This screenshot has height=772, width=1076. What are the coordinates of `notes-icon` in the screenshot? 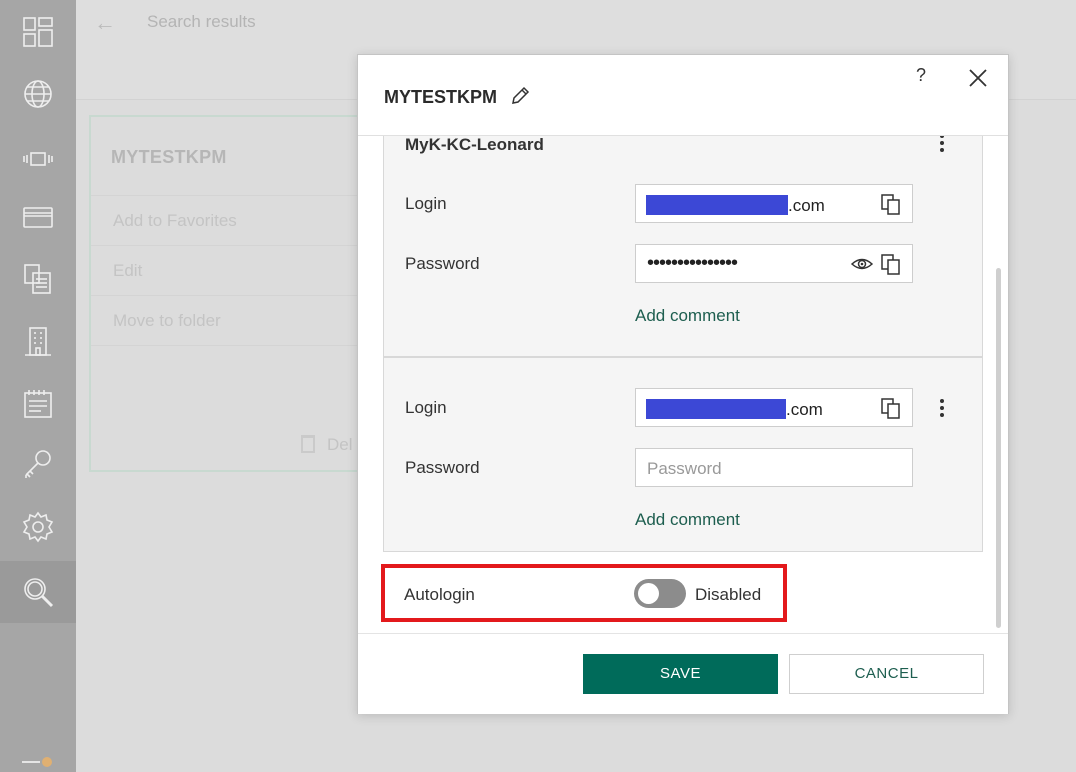 It's located at (38, 404).